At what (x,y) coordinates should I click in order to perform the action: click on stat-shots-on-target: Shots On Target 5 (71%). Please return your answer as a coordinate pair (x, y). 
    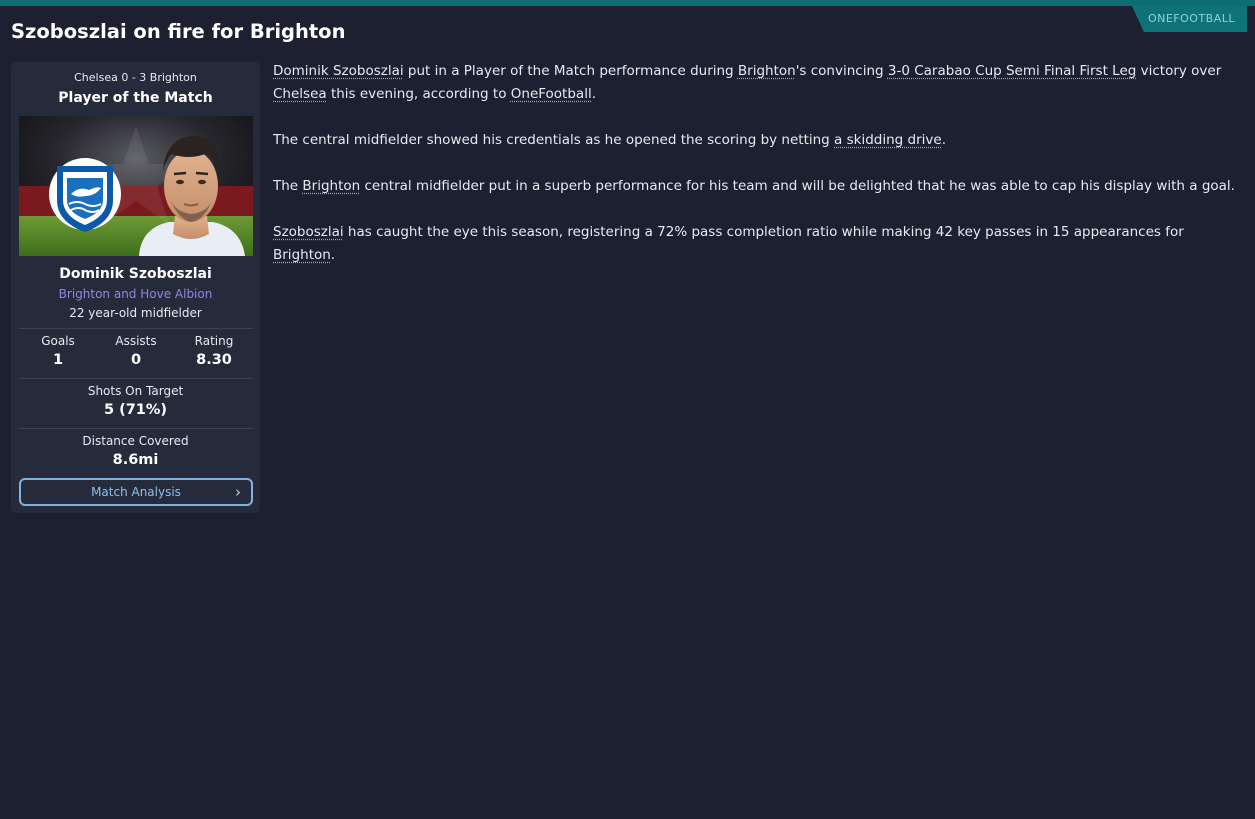
    Looking at the image, I should click on (135, 402).